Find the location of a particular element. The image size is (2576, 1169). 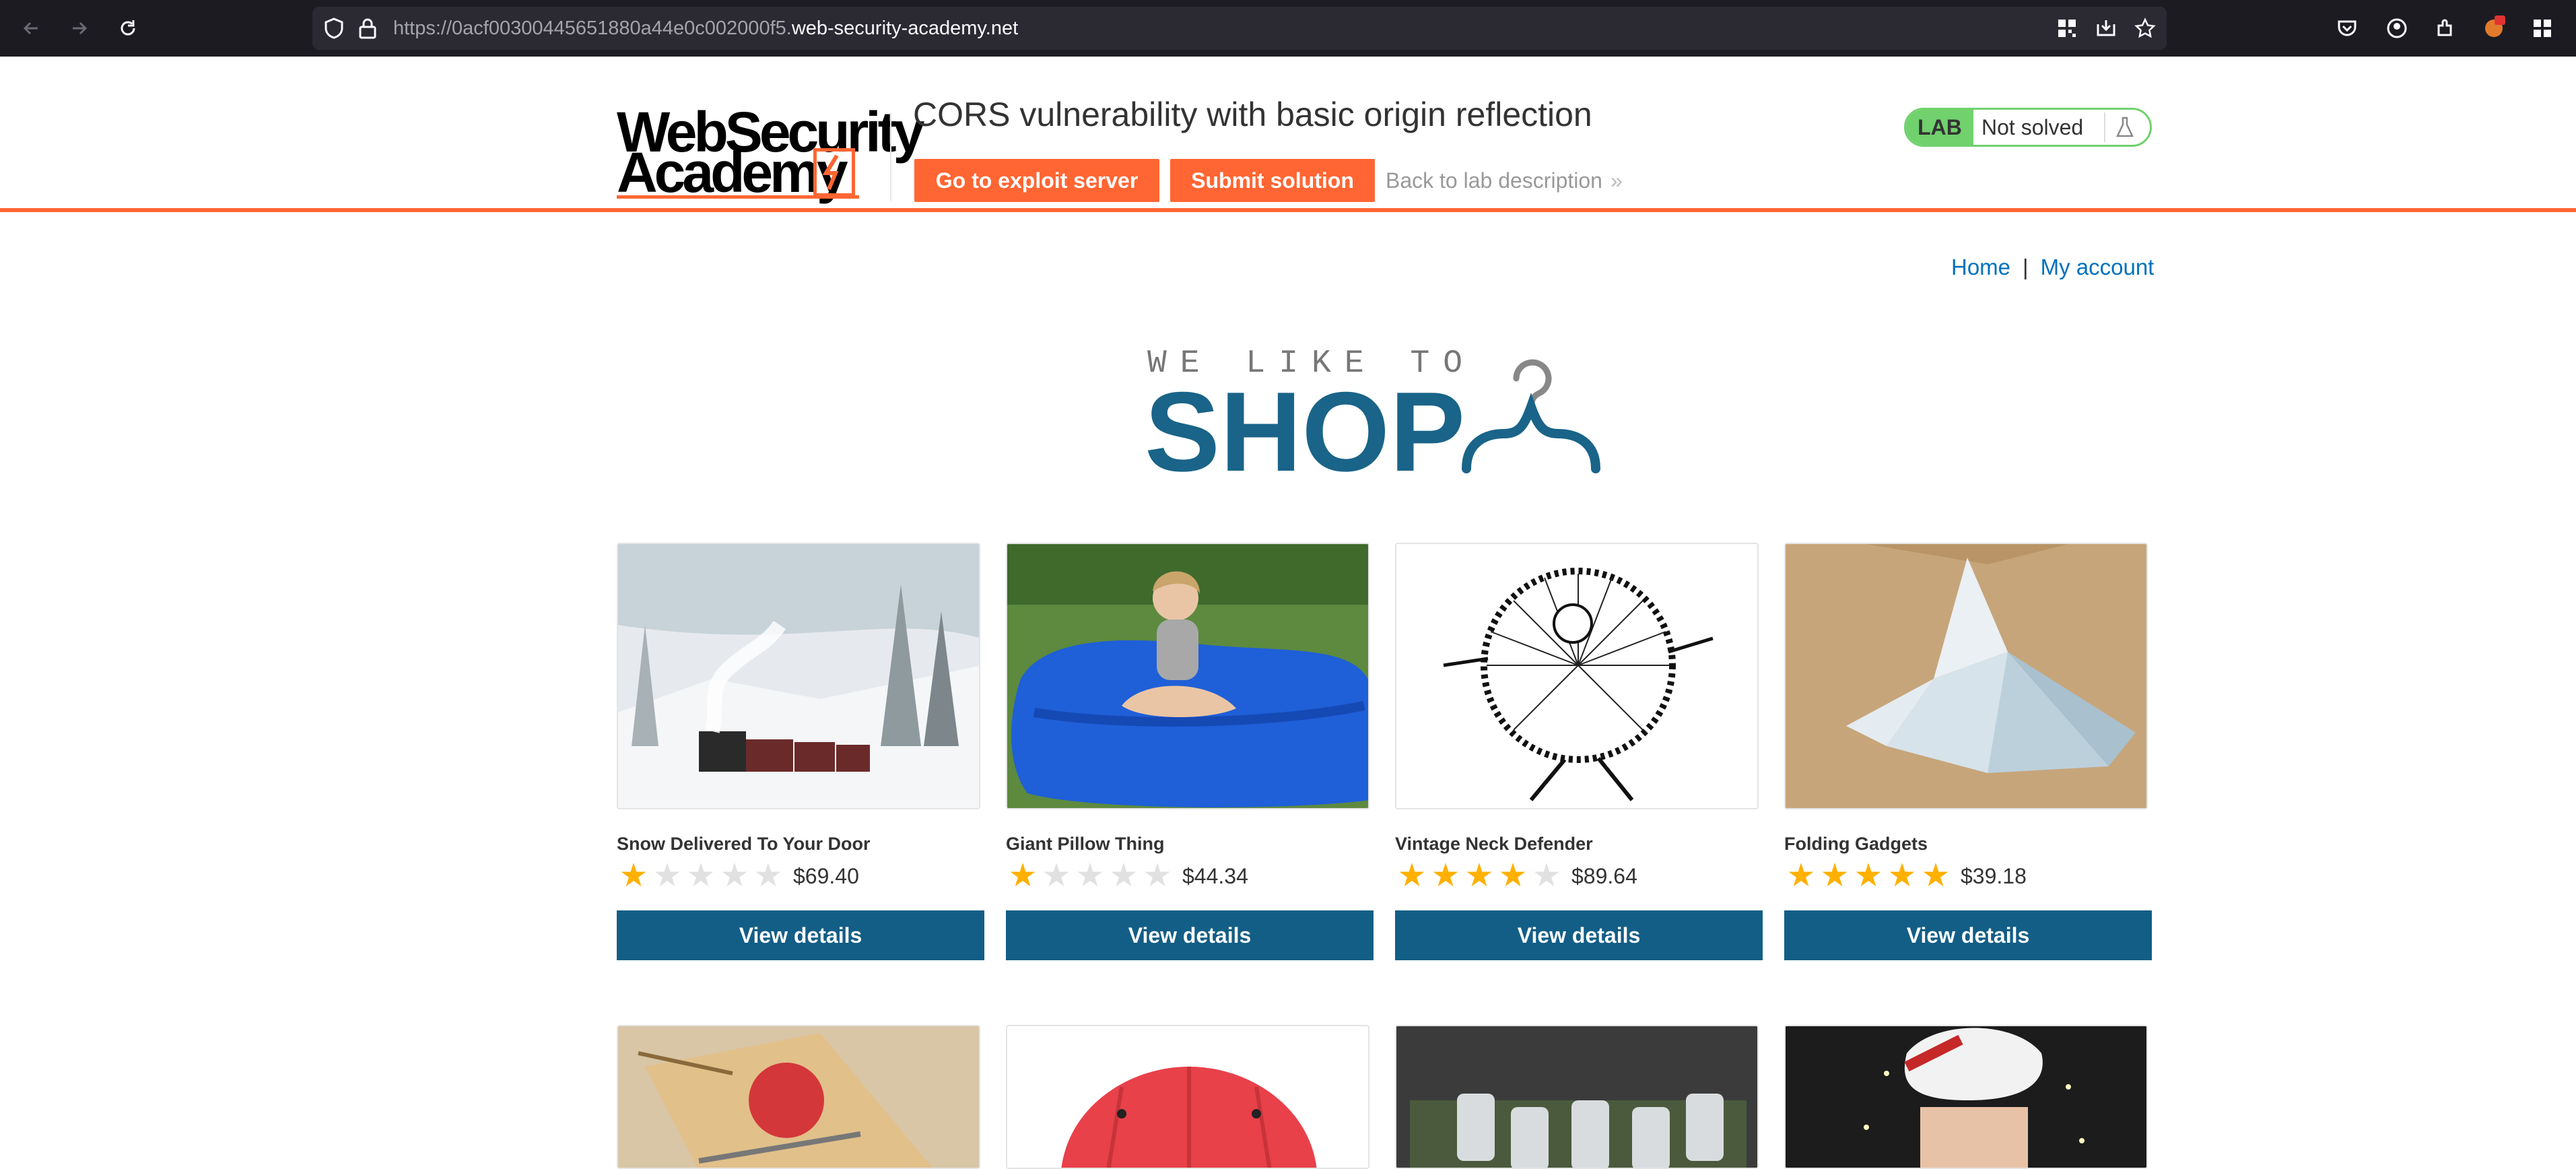

neck-defender-image is located at coordinates (1577, 676).